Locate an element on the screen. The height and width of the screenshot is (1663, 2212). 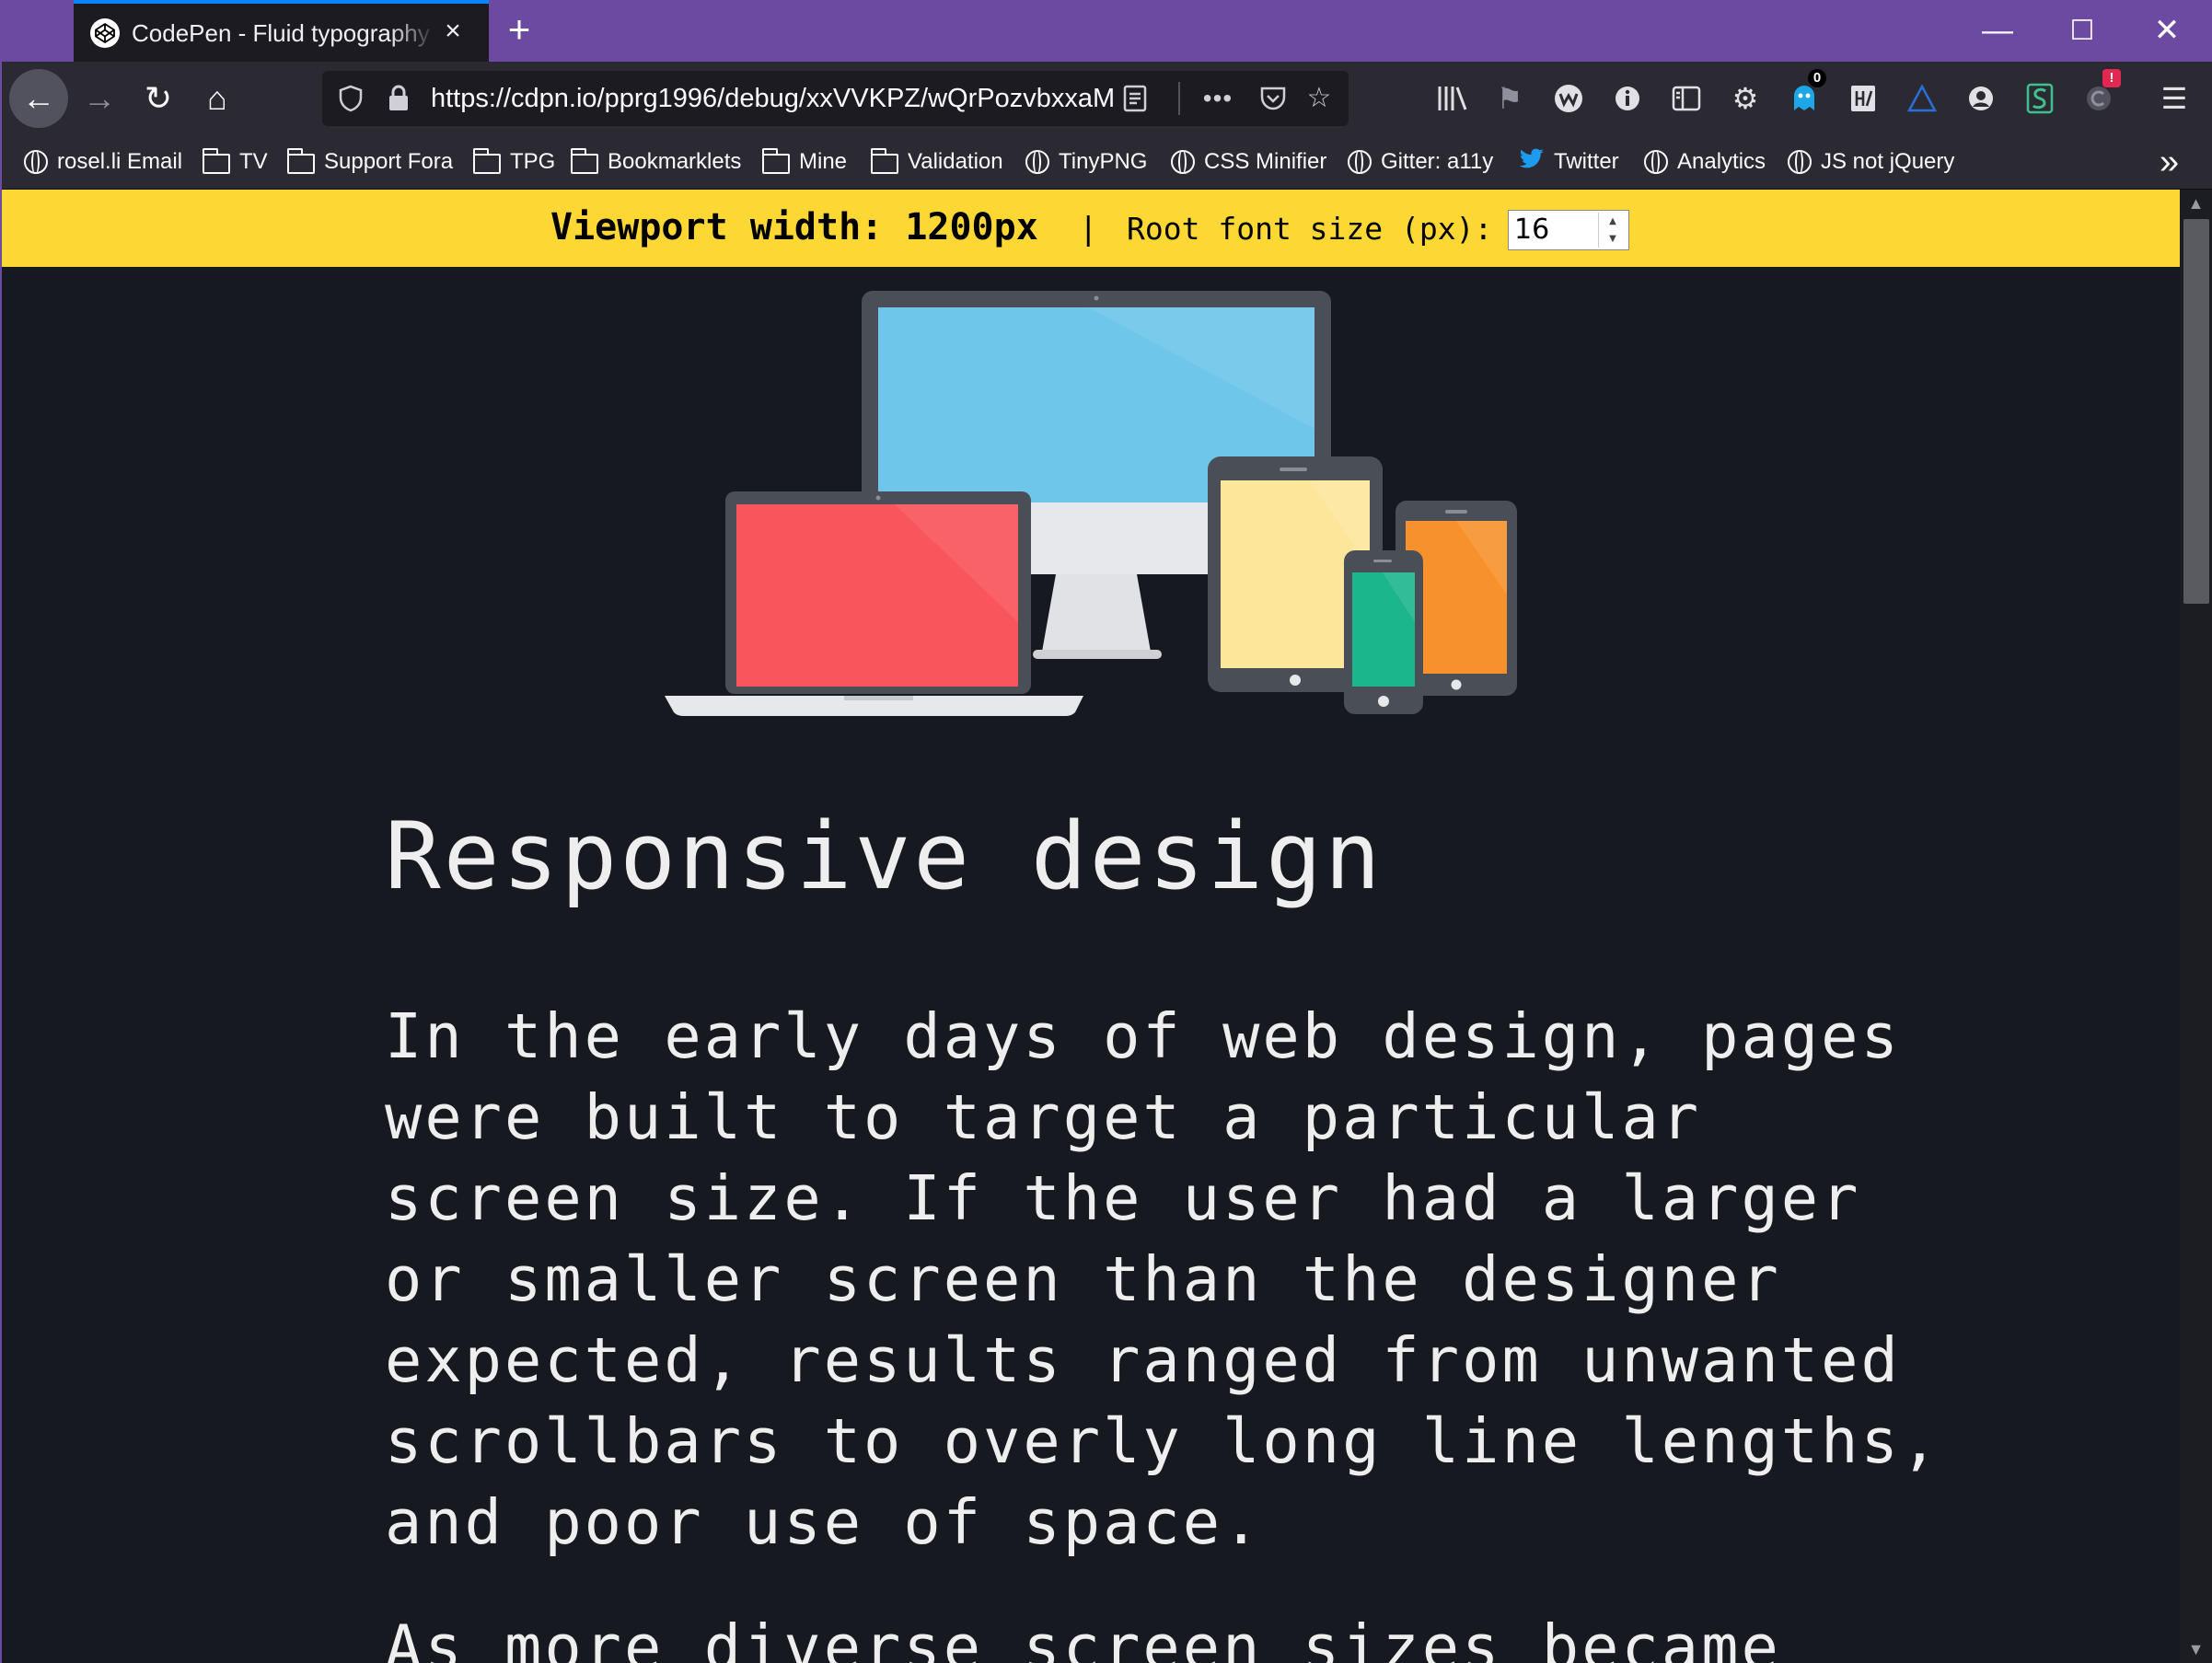
root-font-size-value: 16 is located at coordinates (1532, 230).